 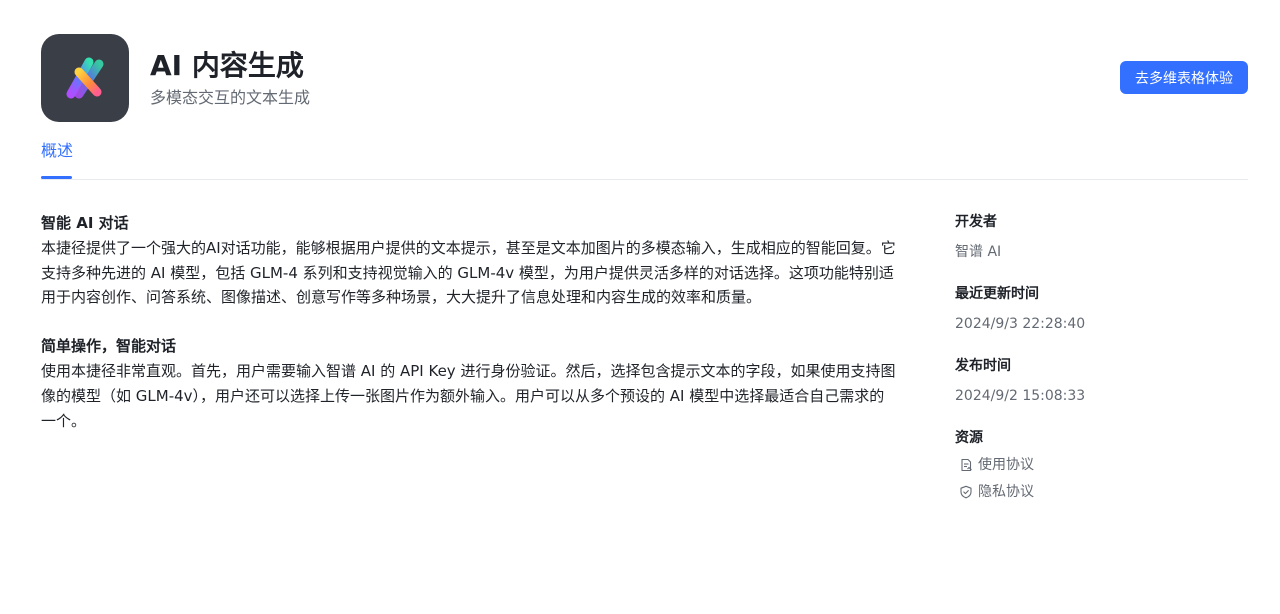 I want to click on developer-value: 智谱 AI, so click(x=978, y=252).